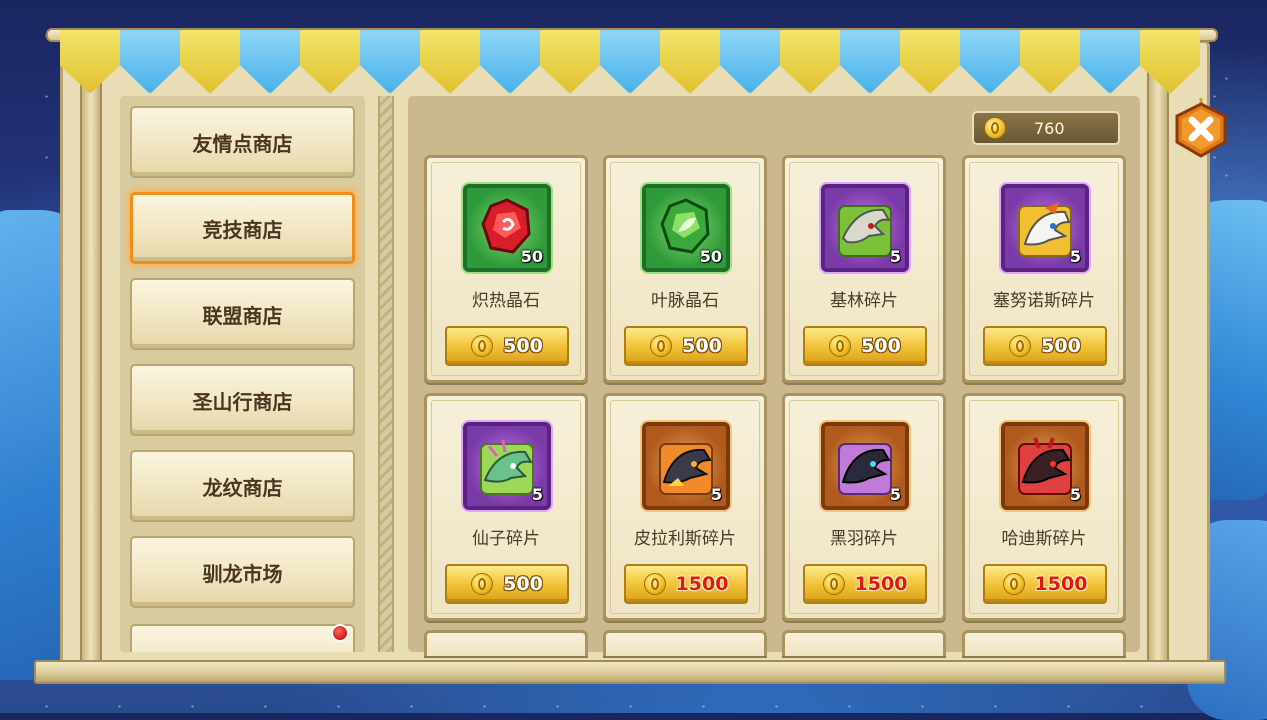 The image size is (1267, 720). I want to click on tab-next-shop-partial, so click(242, 638).